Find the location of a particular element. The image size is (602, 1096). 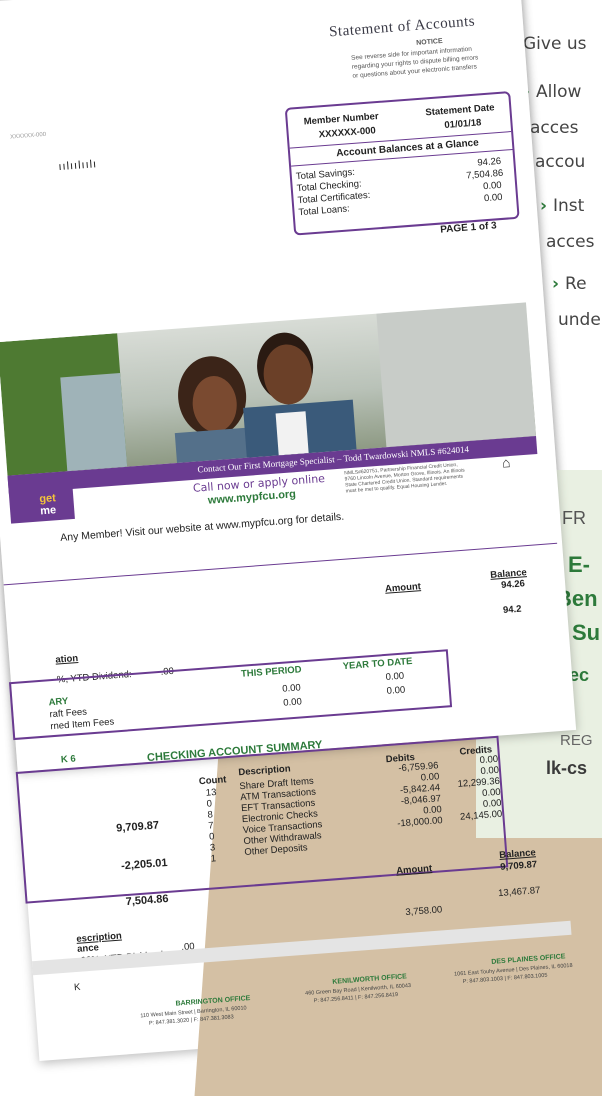

bullet-line-under: unde is located at coordinates (579, 320).